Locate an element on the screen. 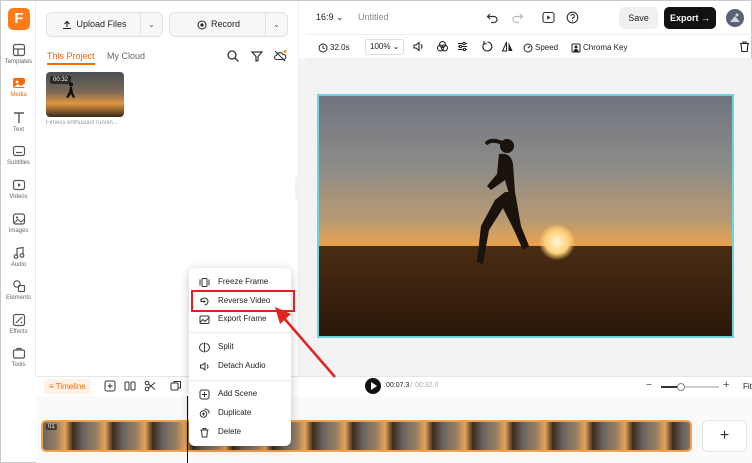 Image resolution: width=752 pixels, height=463 pixels. zoom-slider-handle is located at coordinates (681, 387).